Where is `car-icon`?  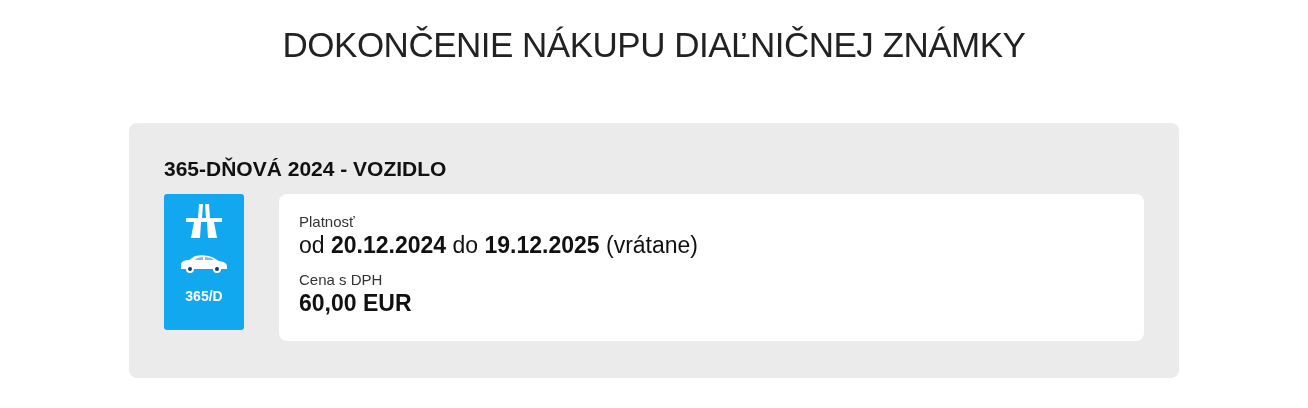
car-icon is located at coordinates (204, 264).